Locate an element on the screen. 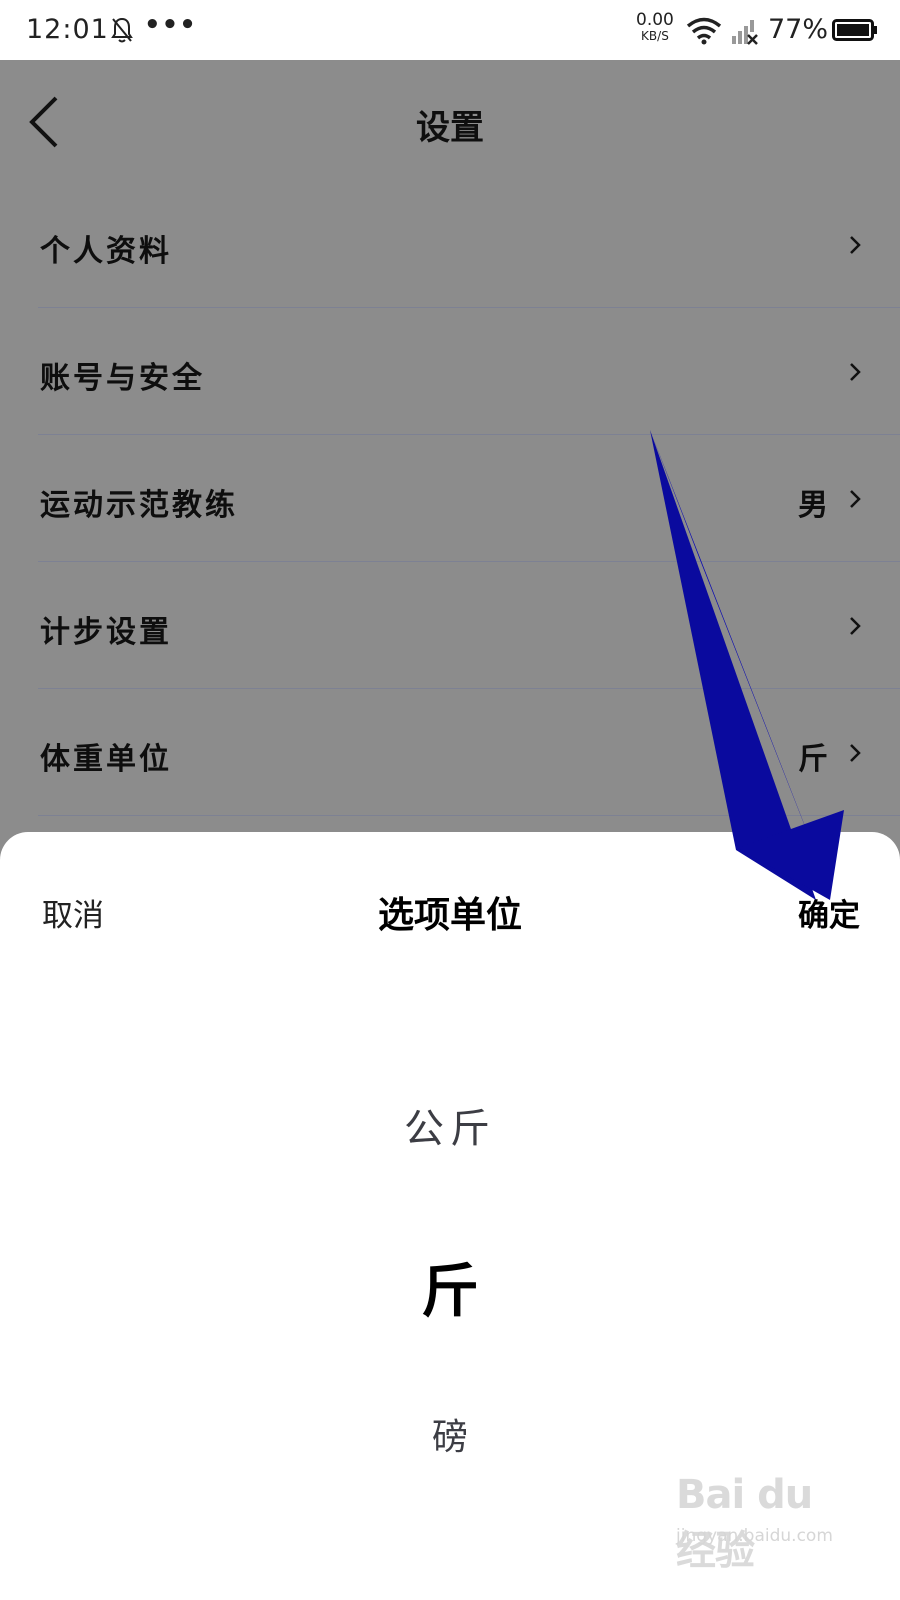 The width and height of the screenshot is (900, 1600). network-speed: 0.00 KB/S is located at coordinates (655, 28).